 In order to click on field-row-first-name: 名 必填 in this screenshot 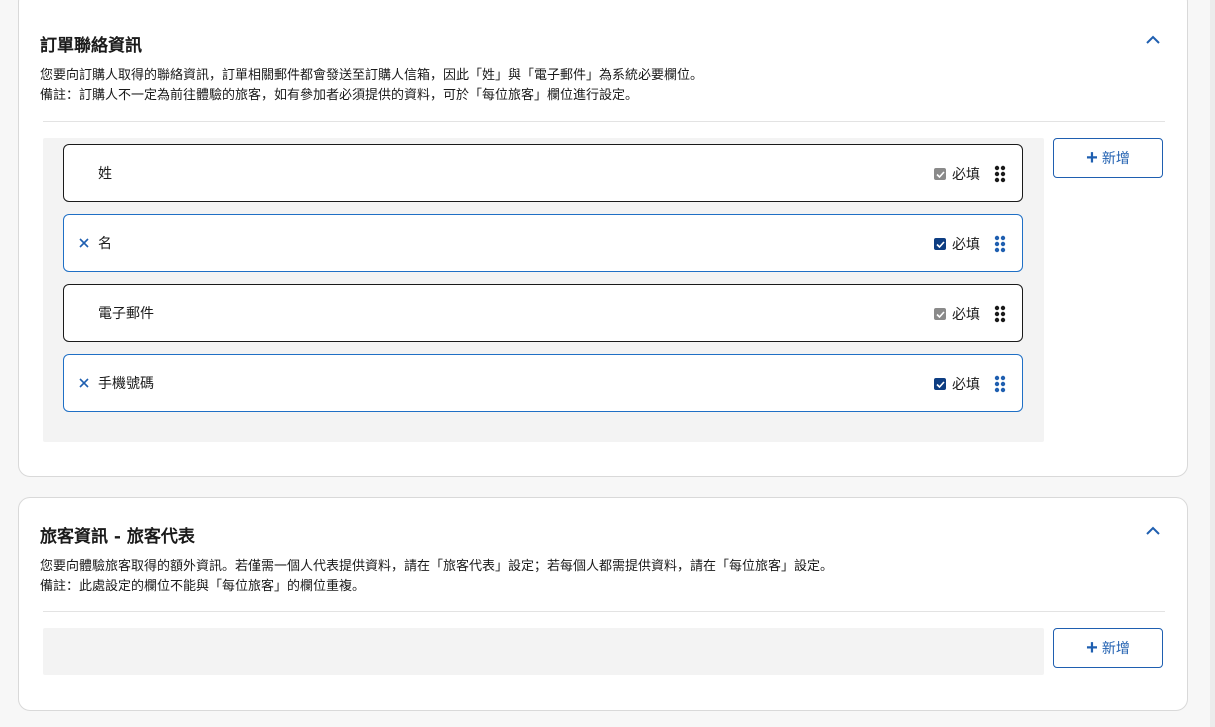, I will do `click(543, 243)`.